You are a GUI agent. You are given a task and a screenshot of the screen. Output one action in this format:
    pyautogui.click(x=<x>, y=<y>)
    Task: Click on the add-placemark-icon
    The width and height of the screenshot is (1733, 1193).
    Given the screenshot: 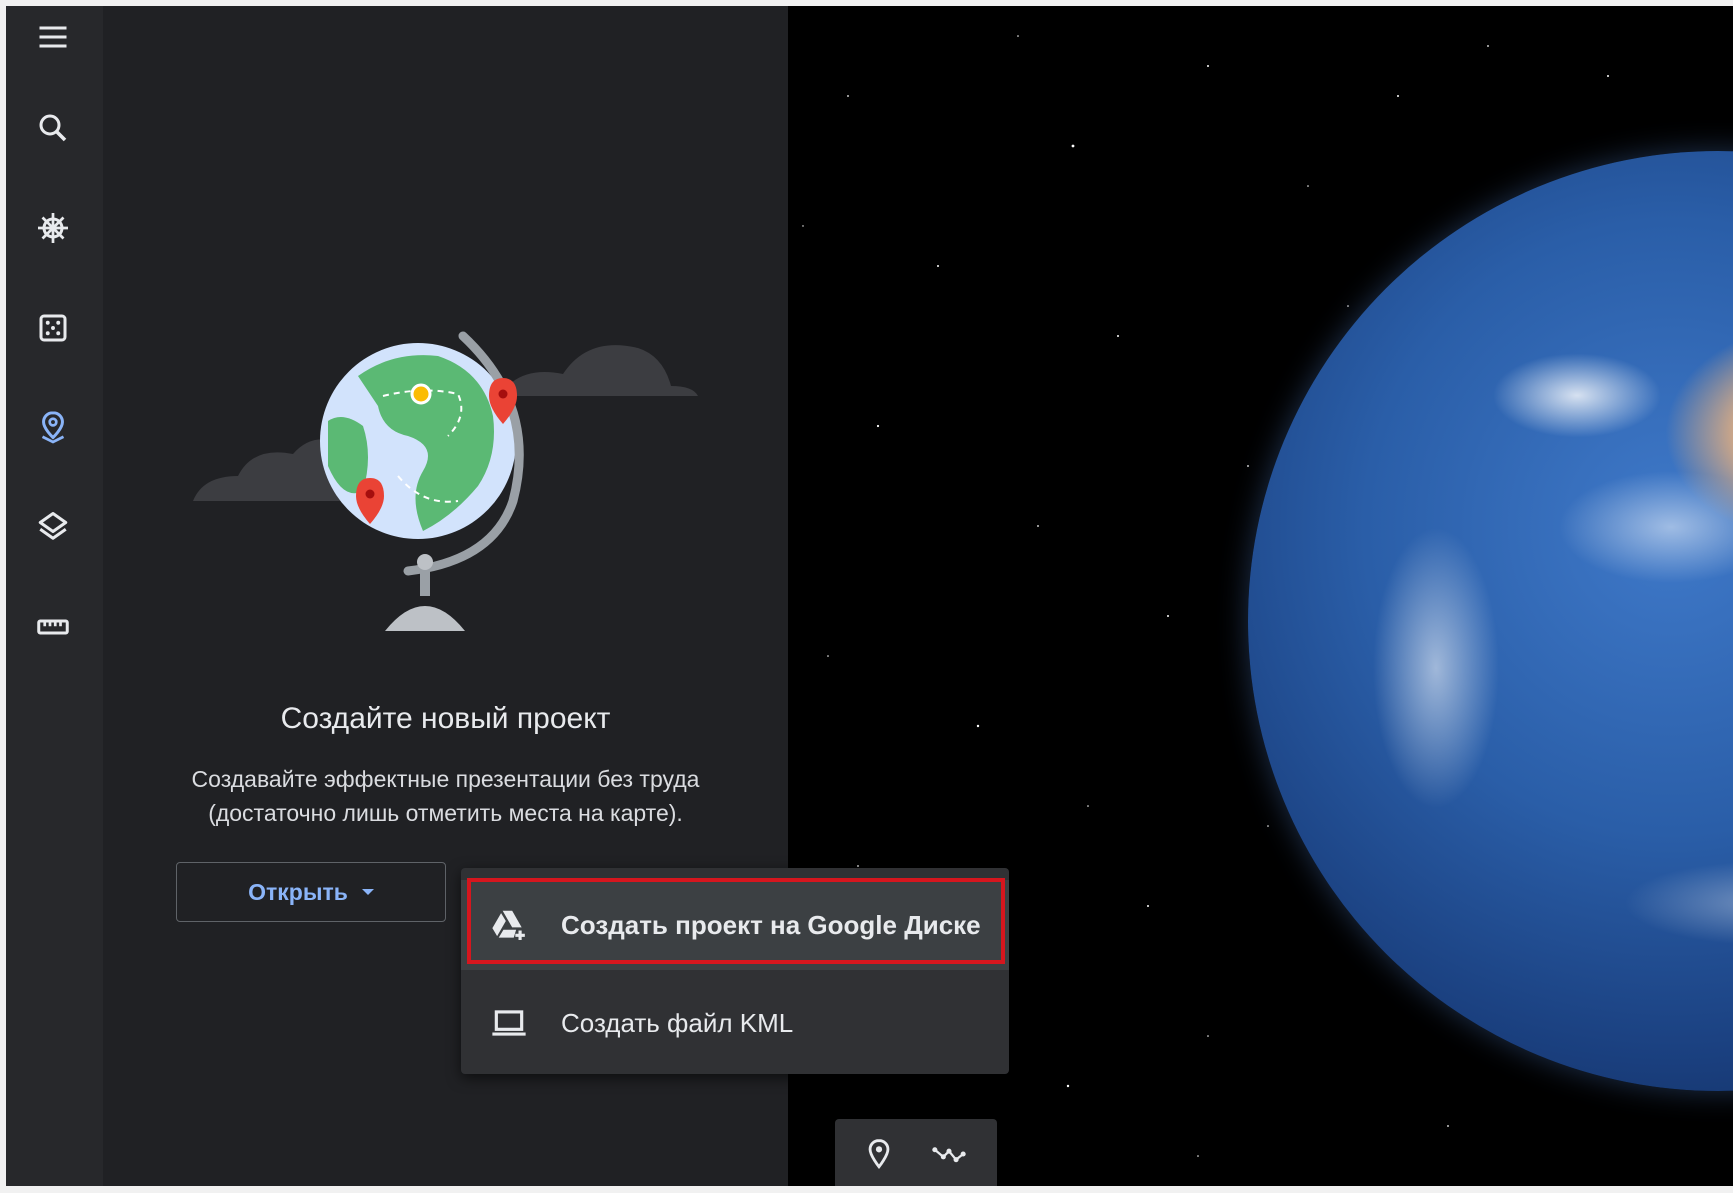 What is the action you would take?
    pyautogui.click(x=879, y=1154)
    